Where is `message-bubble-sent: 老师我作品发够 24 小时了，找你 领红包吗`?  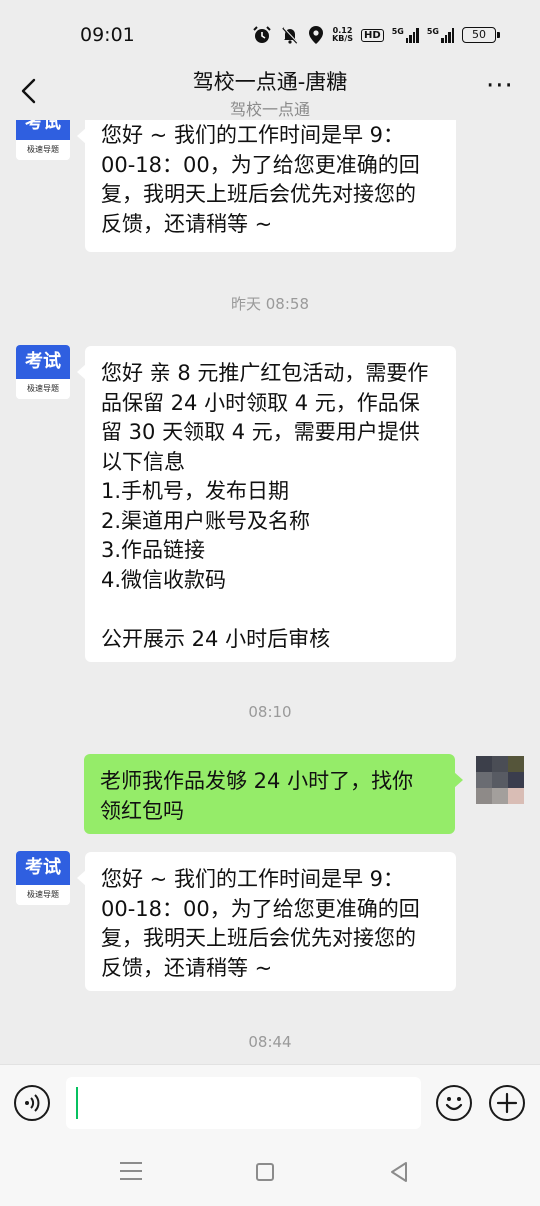
message-bubble-sent: 老师我作品发够 24 小时了，找你 领红包吗 is located at coordinates (273, 794).